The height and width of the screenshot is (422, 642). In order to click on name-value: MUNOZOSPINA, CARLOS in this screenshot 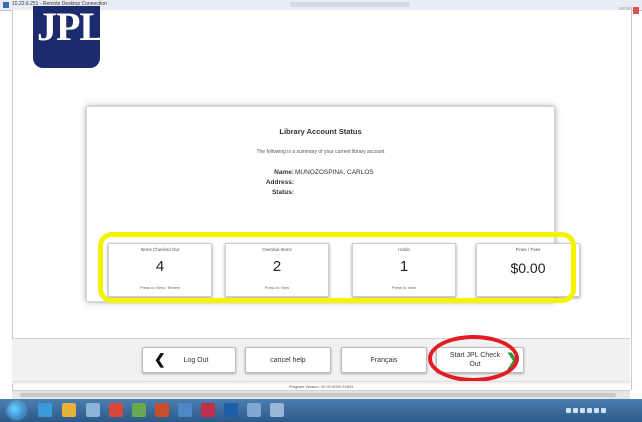, I will do `click(334, 172)`.